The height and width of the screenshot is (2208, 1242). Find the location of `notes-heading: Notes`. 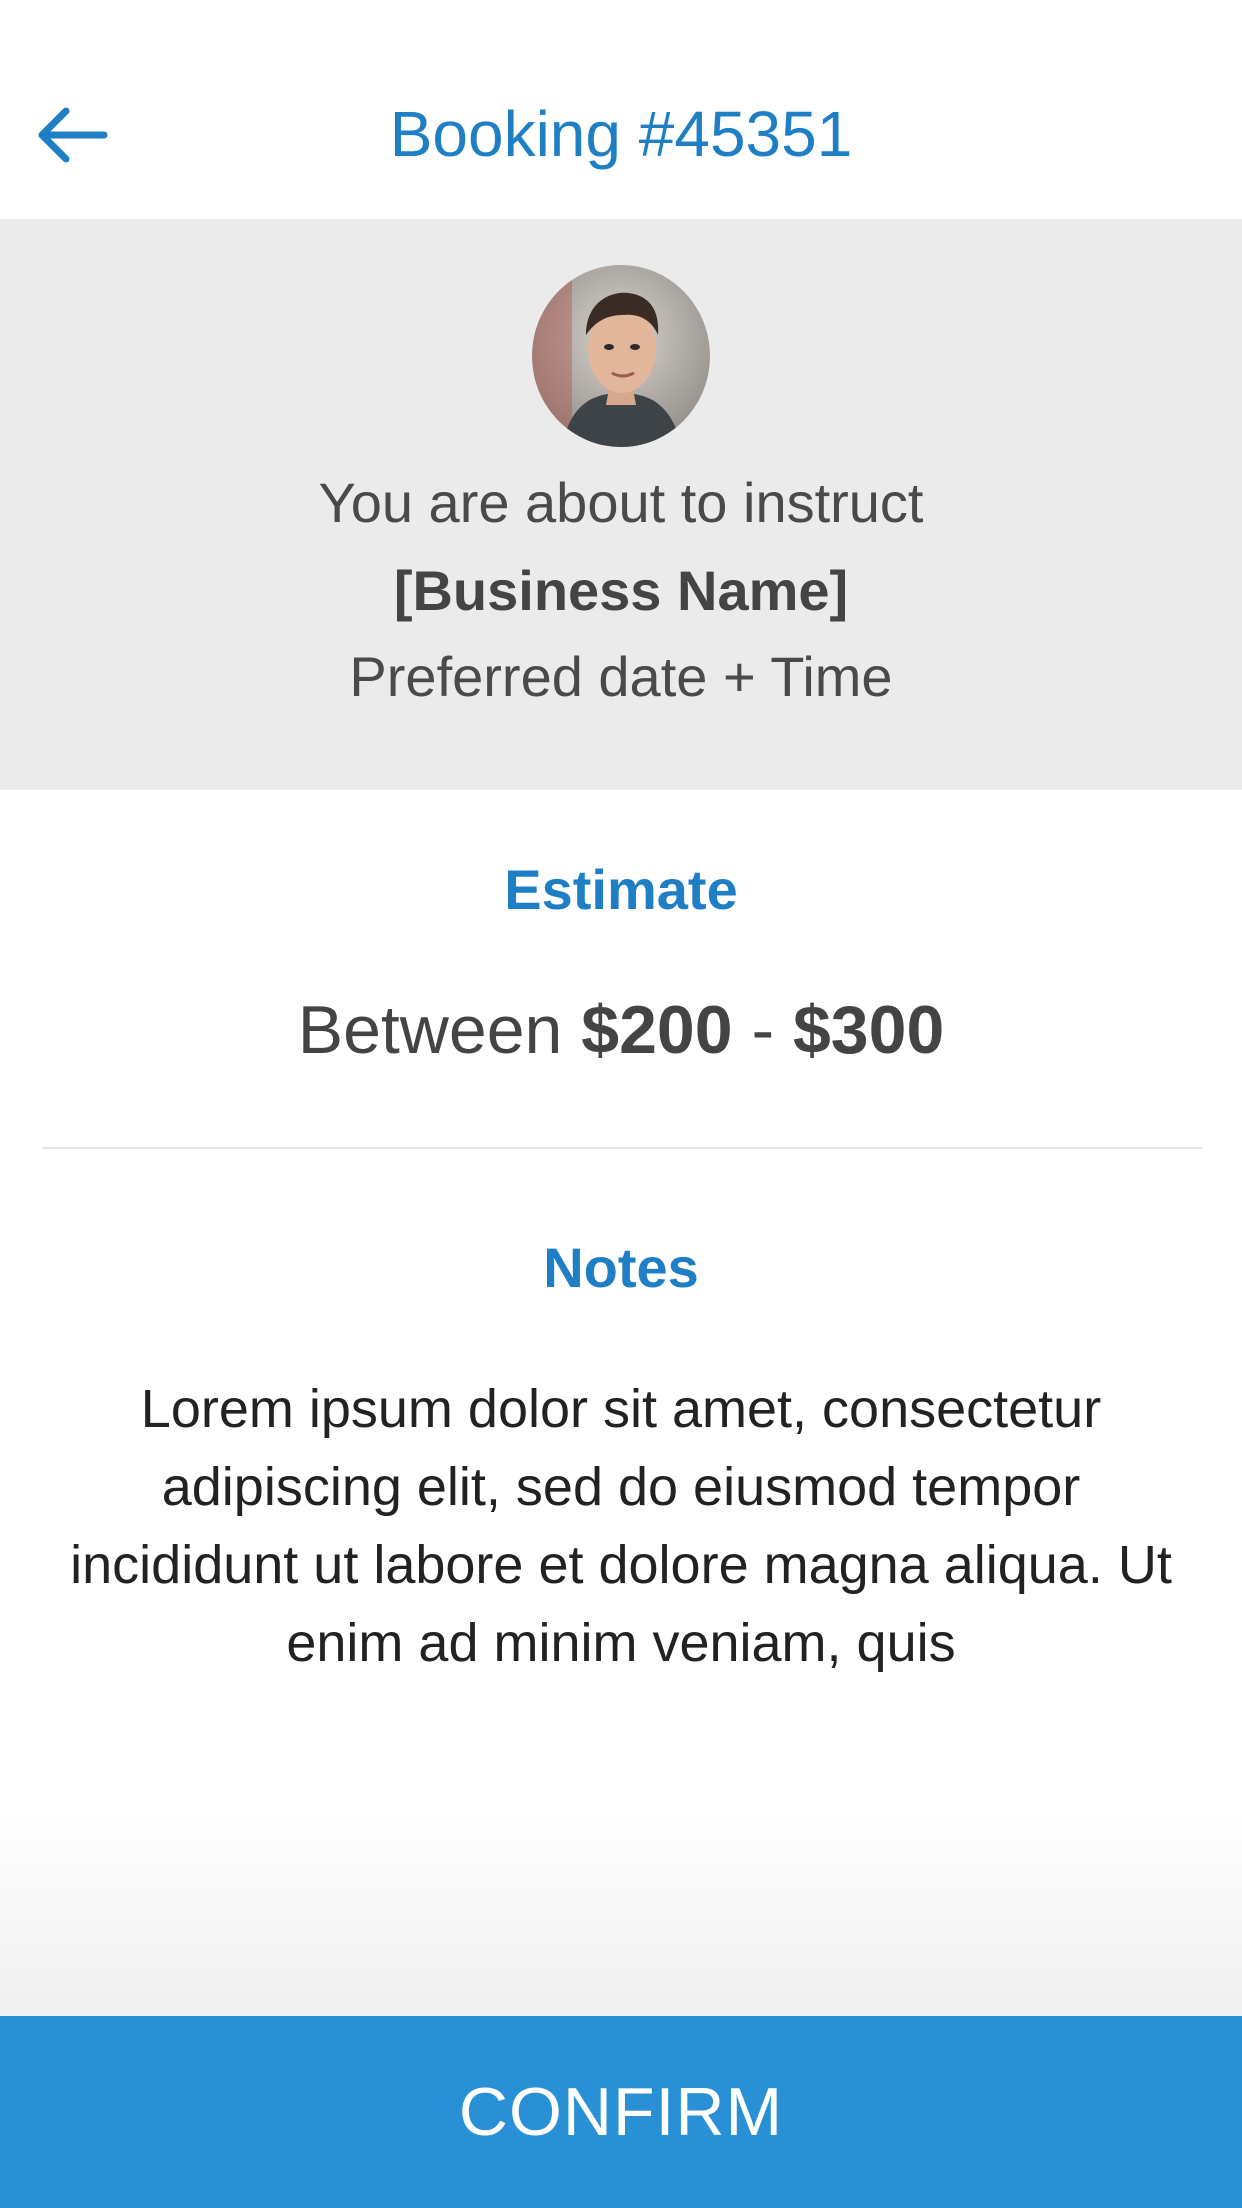

notes-heading: Notes is located at coordinates (621, 1267).